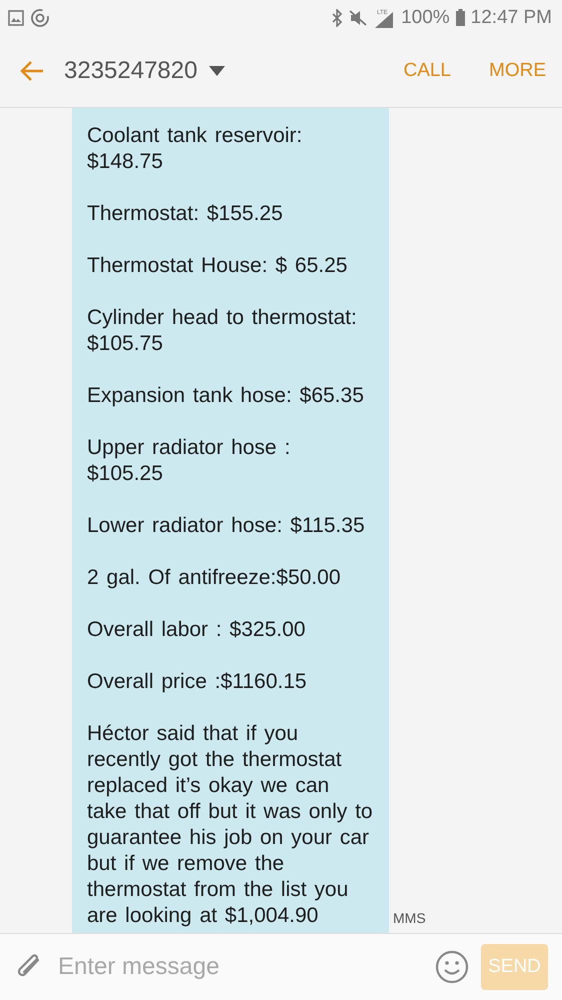 Image resolution: width=562 pixels, height=1000 pixels. I want to click on message-type-label: MMS, so click(409, 918).